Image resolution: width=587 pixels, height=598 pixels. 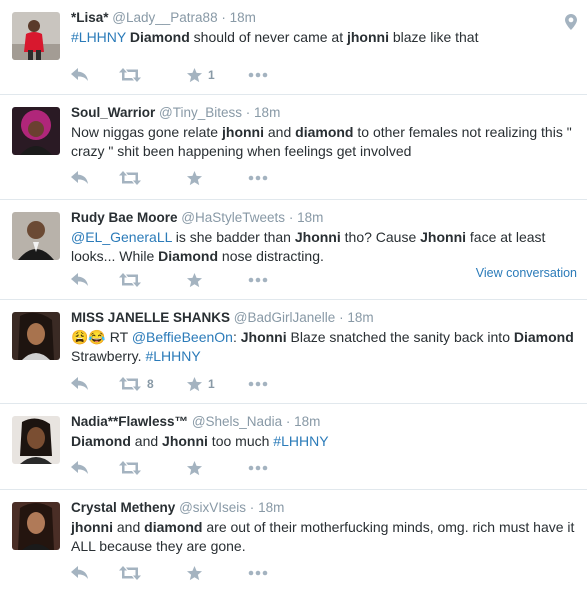 What do you see at coordinates (124, 217) in the screenshot?
I see `tweet-fullname: Rudy Bae Moore` at bounding box center [124, 217].